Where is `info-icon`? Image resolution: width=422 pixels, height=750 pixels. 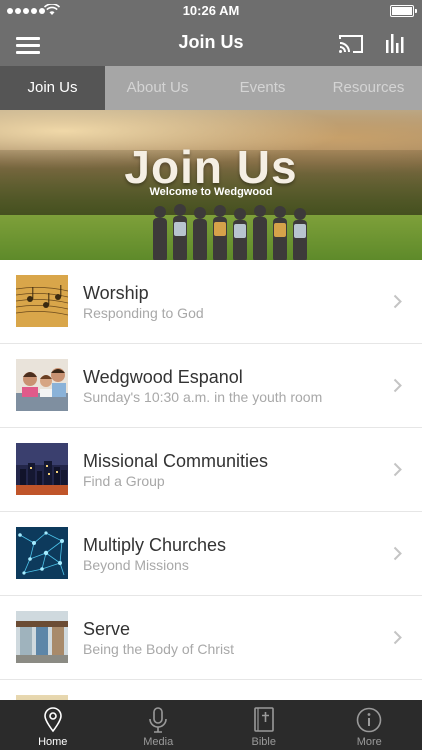
info-icon is located at coordinates (369, 720).